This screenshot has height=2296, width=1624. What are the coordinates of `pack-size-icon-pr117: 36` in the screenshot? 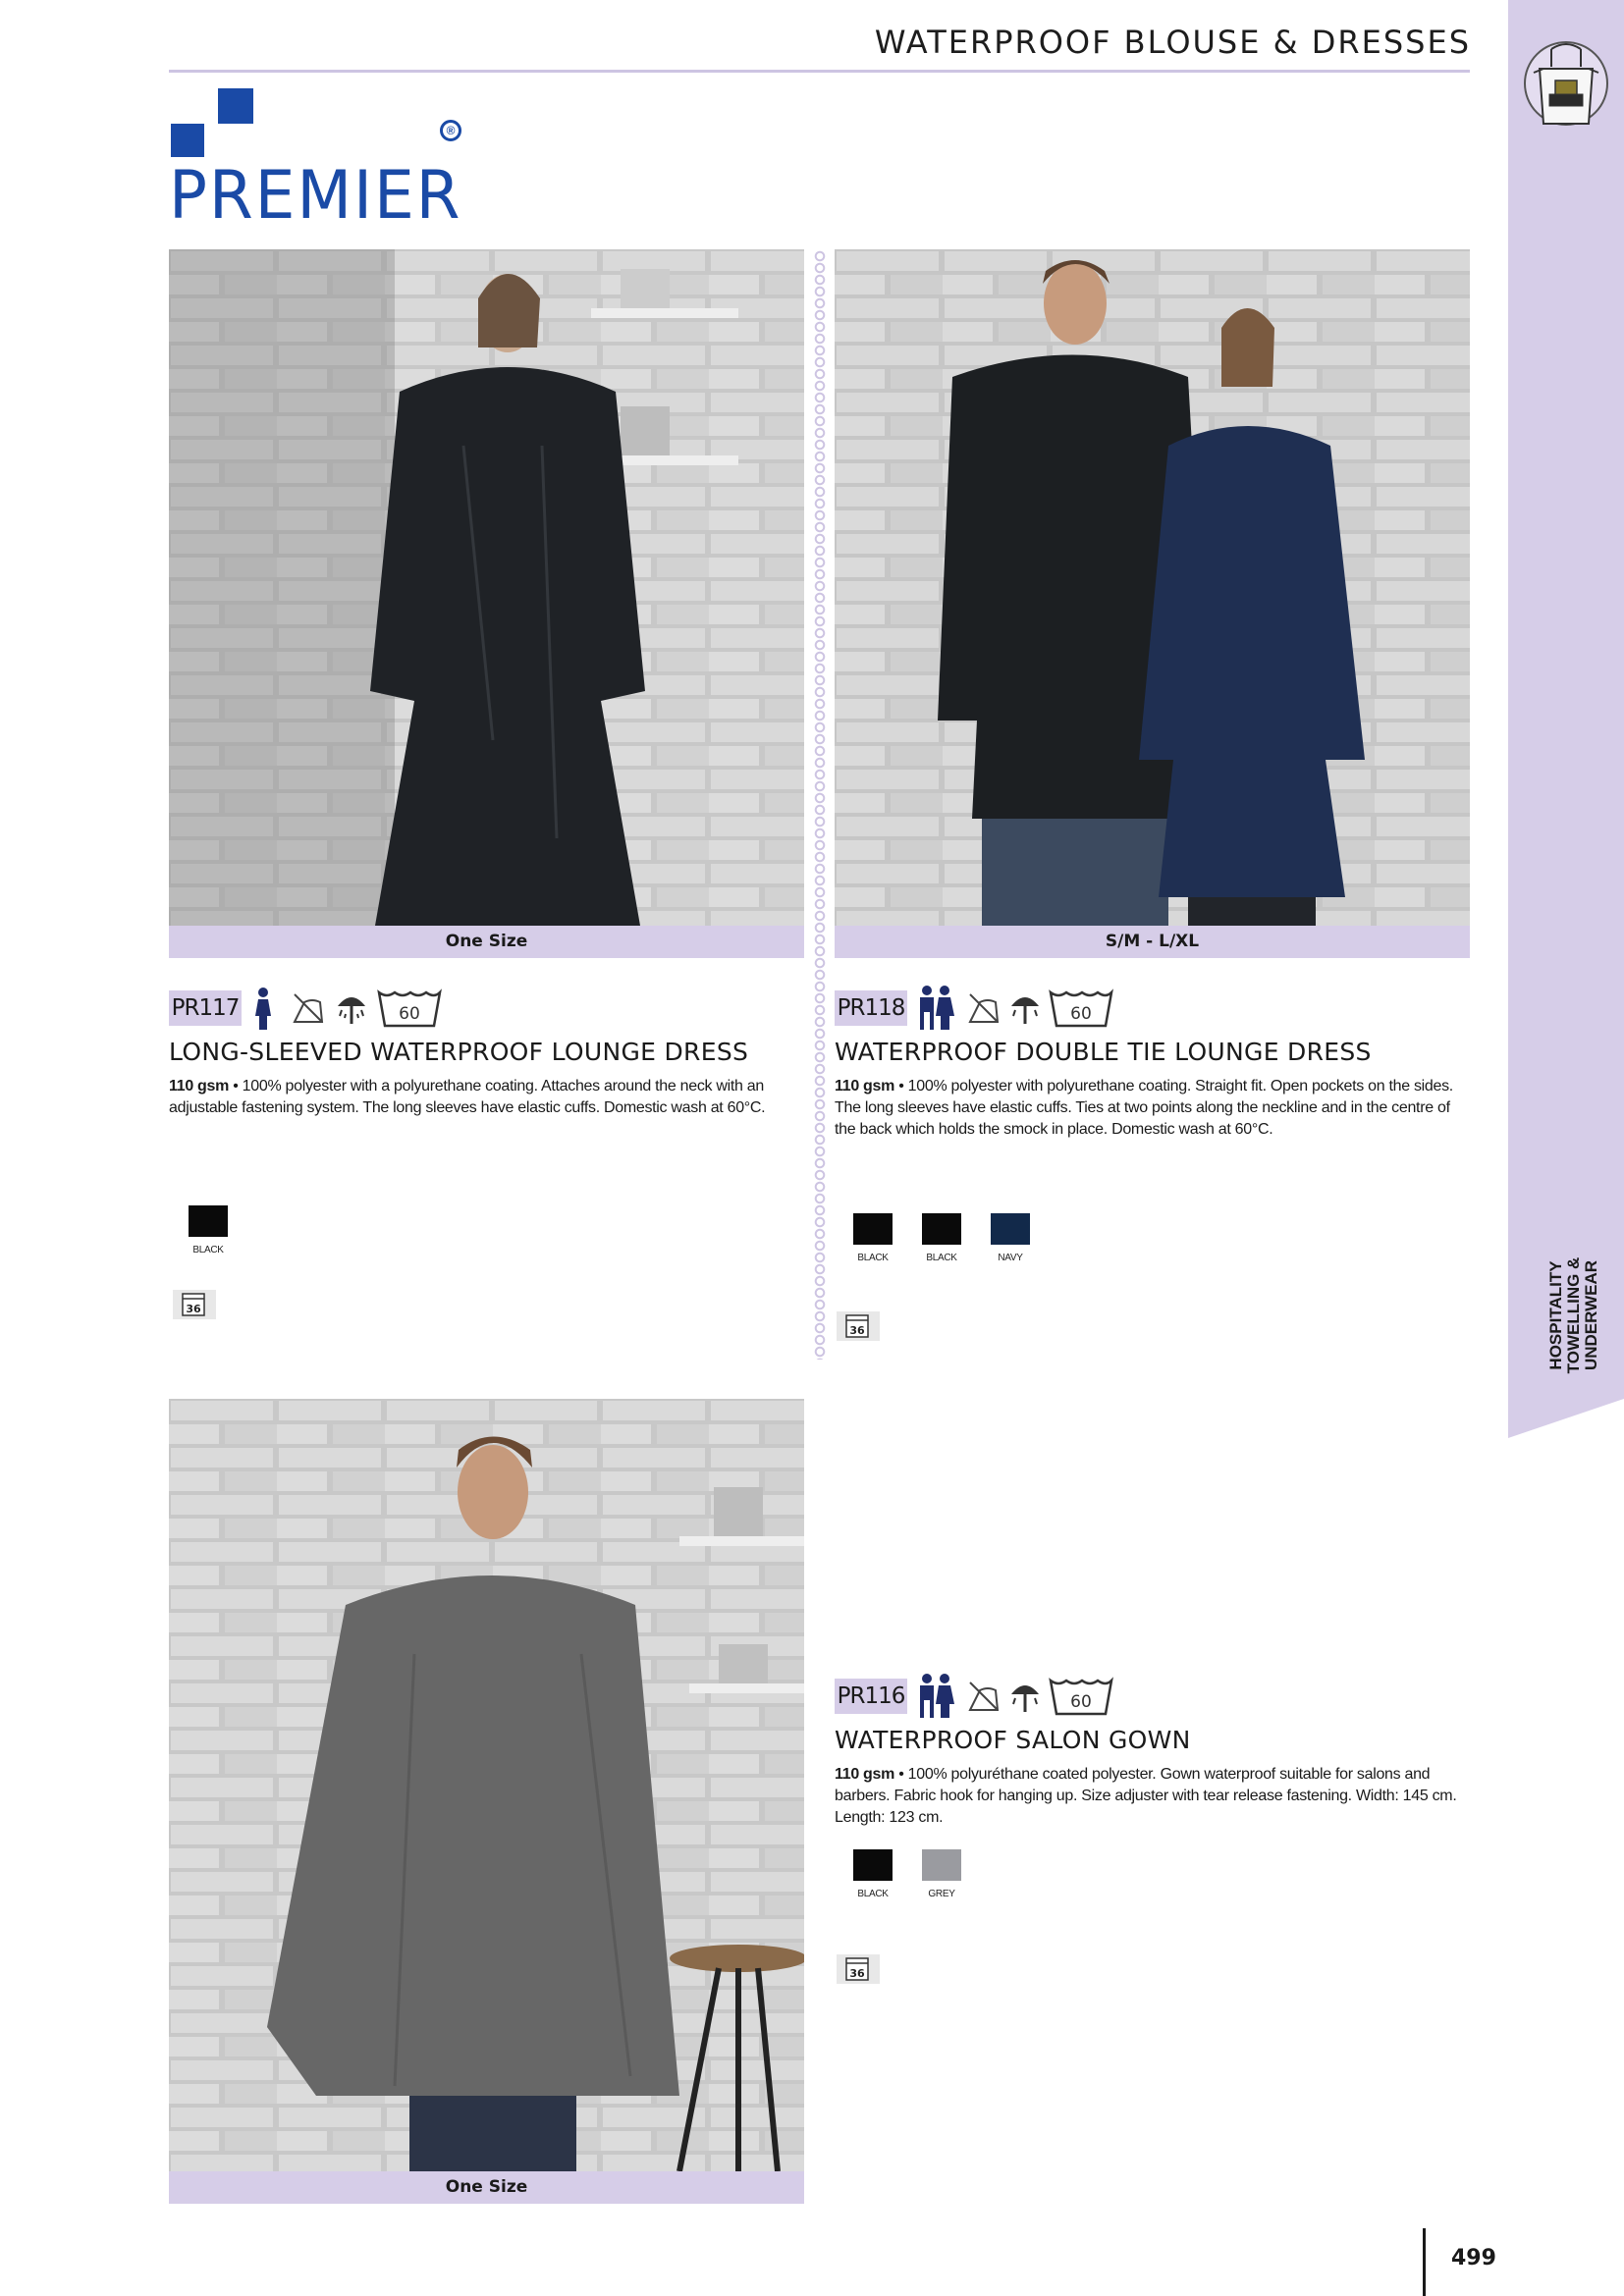 It's located at (194, 1305).